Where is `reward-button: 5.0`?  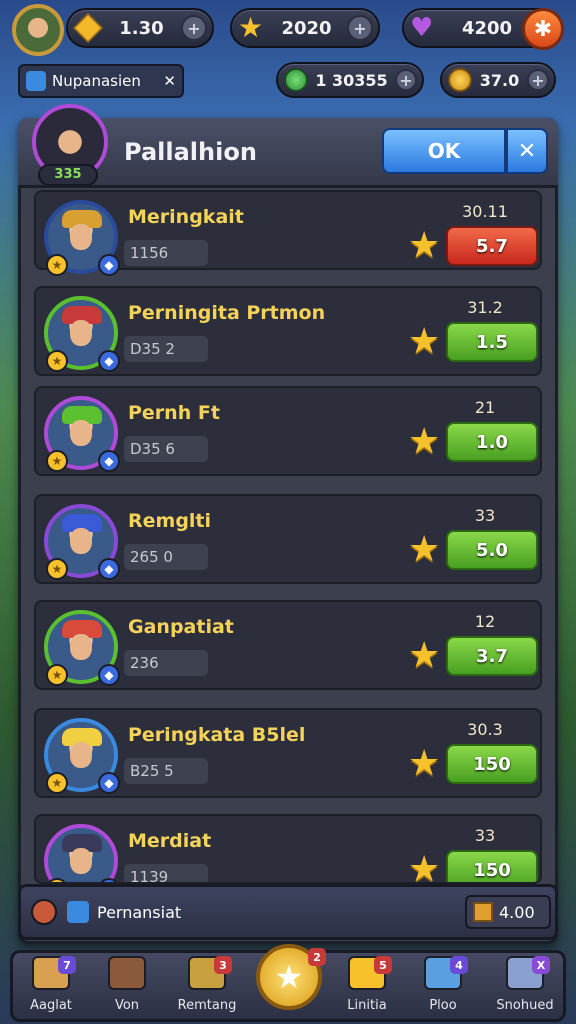 reward-button: 5.0 is located at coordinates (492, 550).